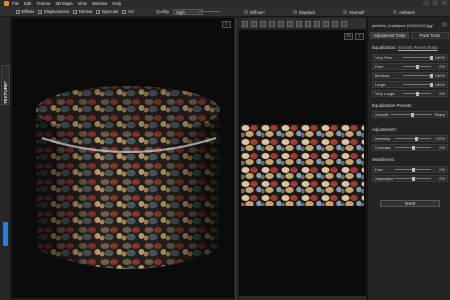 This screenshot has width=450, height=300. I want to click on flip-icon, so click(326, 23).